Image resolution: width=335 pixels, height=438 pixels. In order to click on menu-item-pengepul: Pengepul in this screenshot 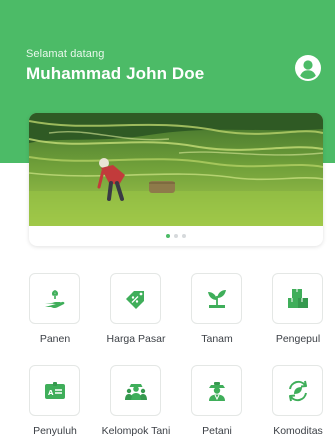, I will do `click(296, 313)`.